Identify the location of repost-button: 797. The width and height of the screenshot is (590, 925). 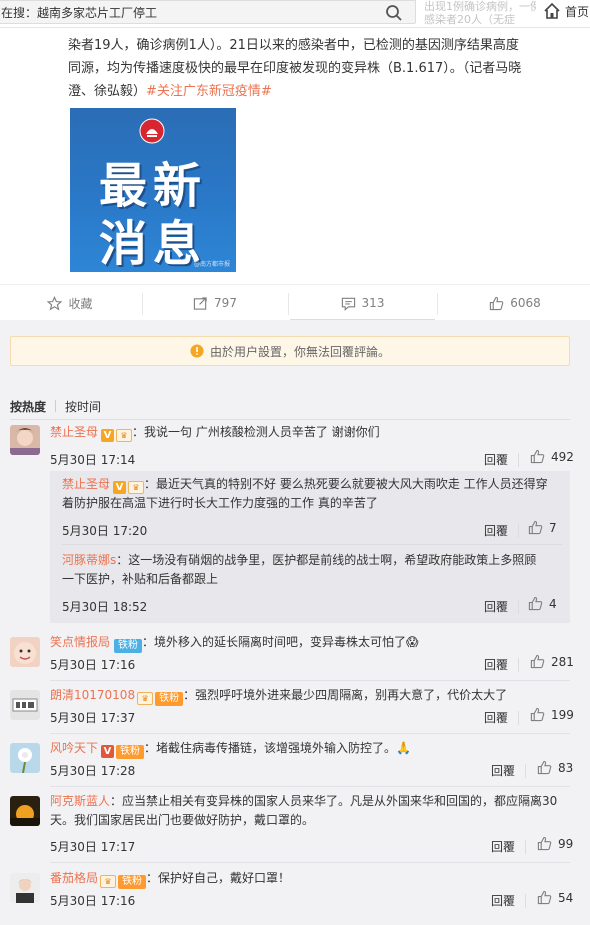
(215, 303).